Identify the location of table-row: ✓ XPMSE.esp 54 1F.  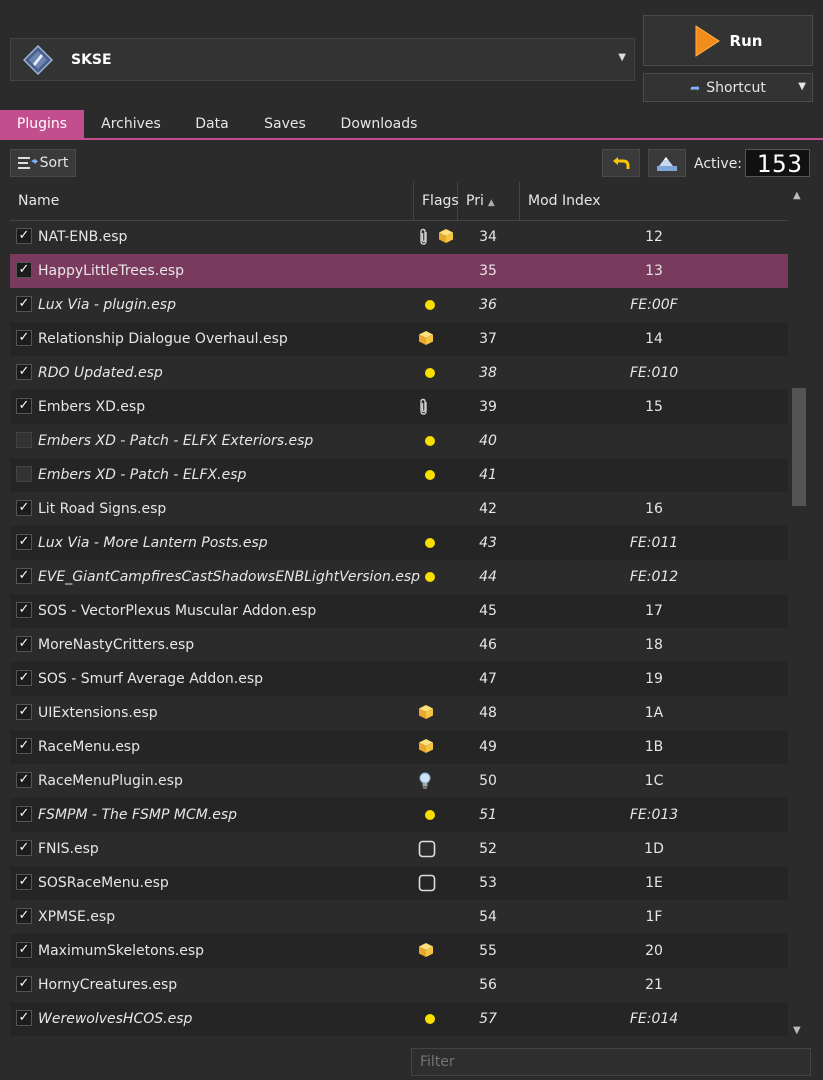
(399, 917).